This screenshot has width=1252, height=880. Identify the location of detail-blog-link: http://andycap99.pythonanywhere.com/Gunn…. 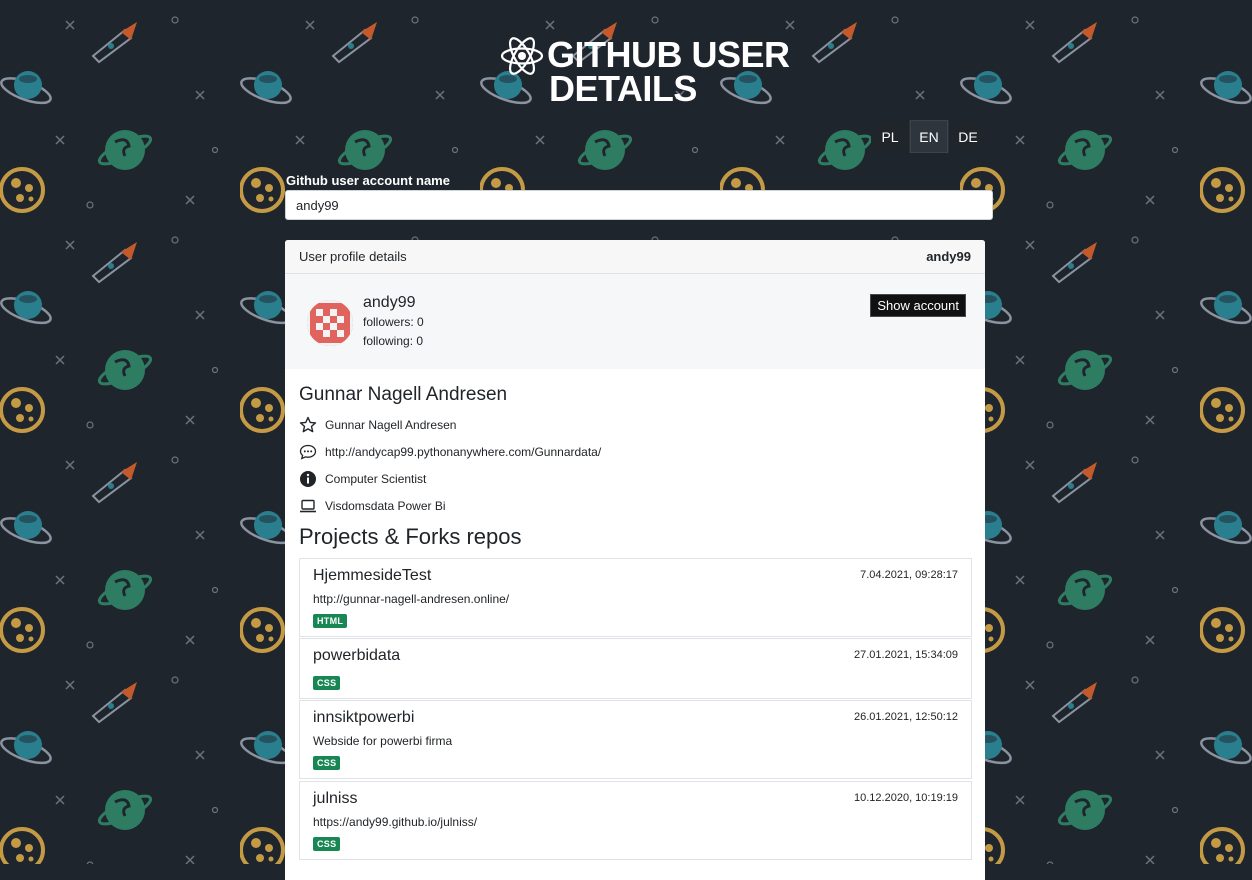
(463, 452).